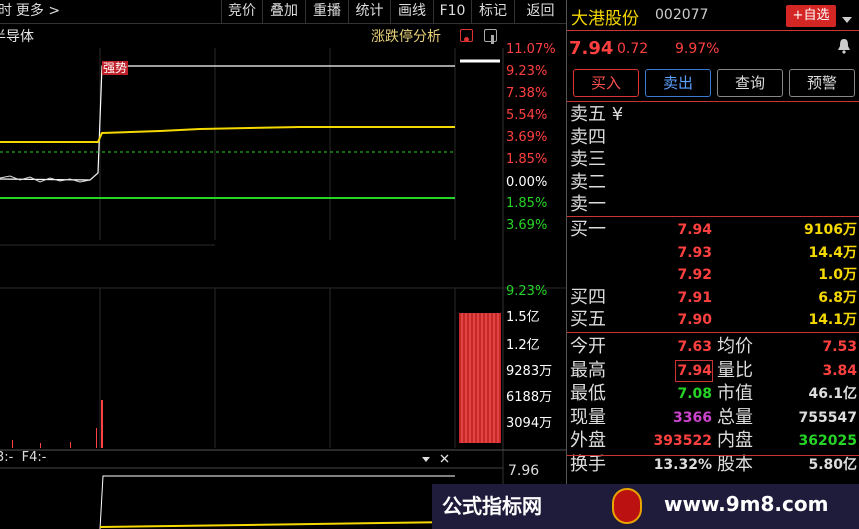 The width and height of the screenshot is (859, 529). Describe the element at coordinates (694, 275) in the screenshot. I see `bid-price: 7.92` at that location.